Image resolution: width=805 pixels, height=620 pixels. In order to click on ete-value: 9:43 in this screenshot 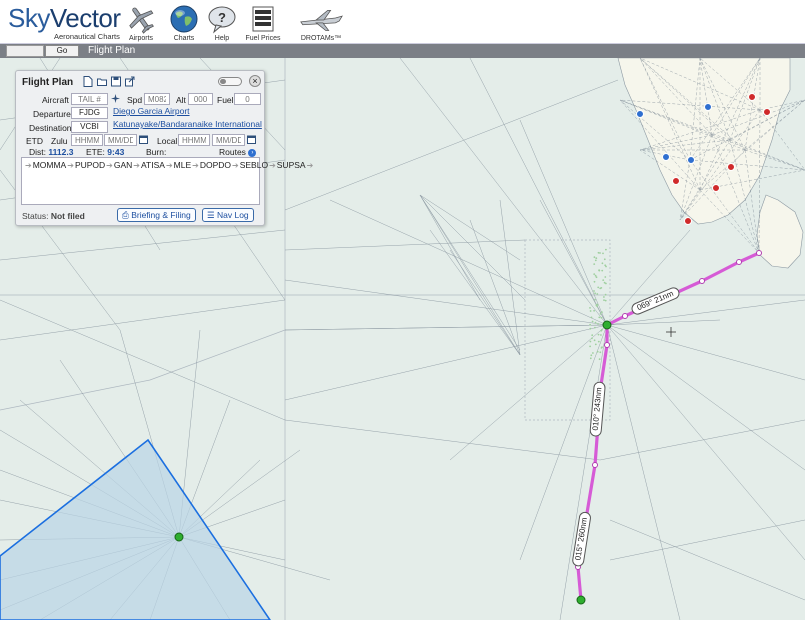, I will do `click(116, 152)`.